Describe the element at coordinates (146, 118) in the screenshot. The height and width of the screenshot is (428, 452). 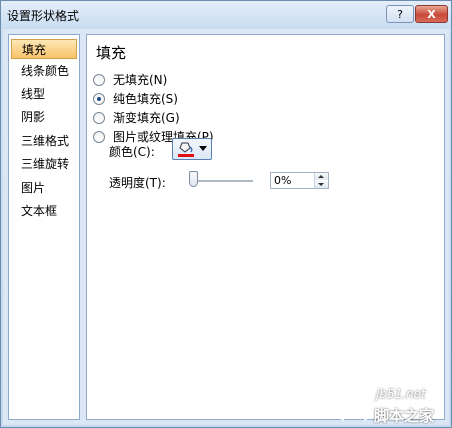
I see `gradient-fill-label: 渐变填充(G)` at that location.